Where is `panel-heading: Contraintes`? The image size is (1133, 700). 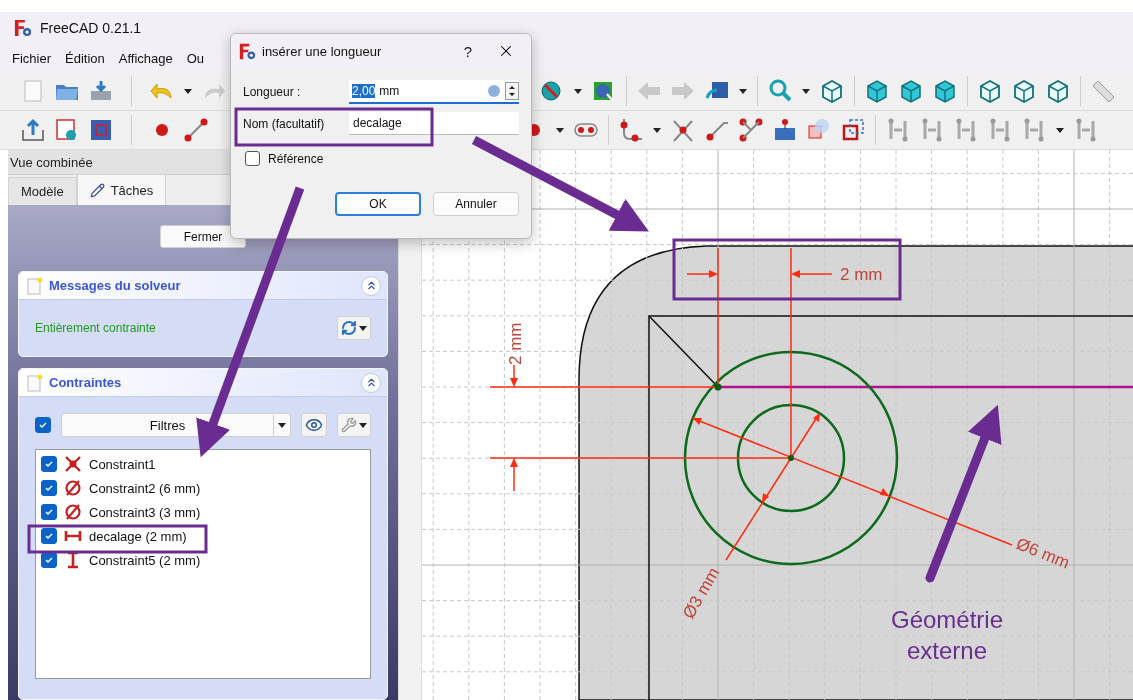
panel-heading: Contraintes is located at coordinates (86, 382).